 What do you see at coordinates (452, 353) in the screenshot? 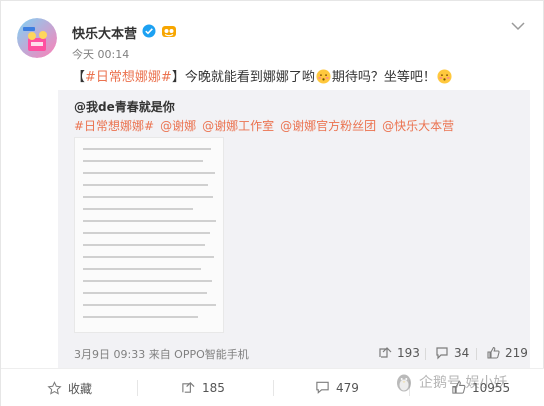
I see `original-comment-button: 34` at bounding box center [452, 353].